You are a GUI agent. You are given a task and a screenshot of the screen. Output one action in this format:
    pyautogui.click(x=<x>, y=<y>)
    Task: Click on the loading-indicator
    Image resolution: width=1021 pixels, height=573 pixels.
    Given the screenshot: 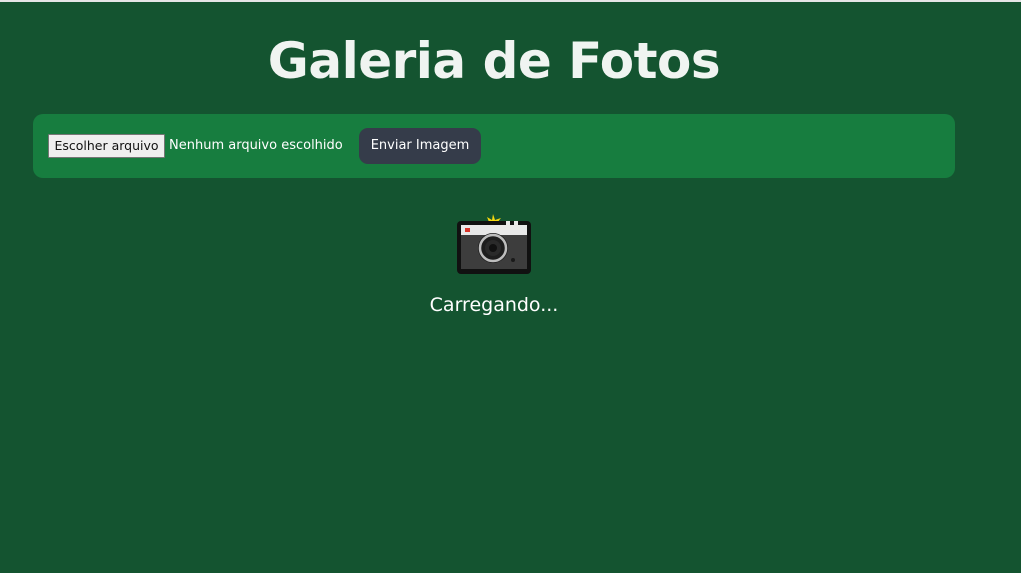 What is the action you would take?
    pyautogui.click(x=494, y=246)
    